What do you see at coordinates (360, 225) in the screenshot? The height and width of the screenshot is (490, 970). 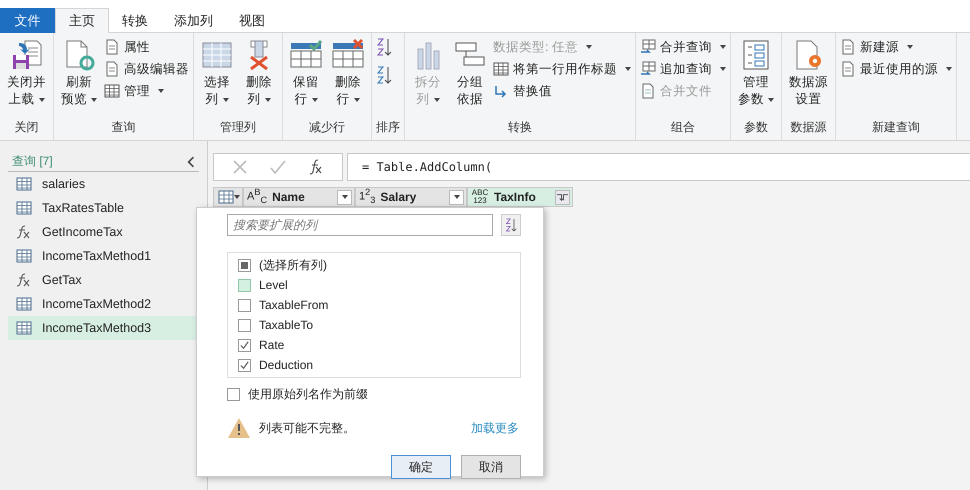 I see `search-field: 搜索要扩展的列` at bounding box center [360, 225].